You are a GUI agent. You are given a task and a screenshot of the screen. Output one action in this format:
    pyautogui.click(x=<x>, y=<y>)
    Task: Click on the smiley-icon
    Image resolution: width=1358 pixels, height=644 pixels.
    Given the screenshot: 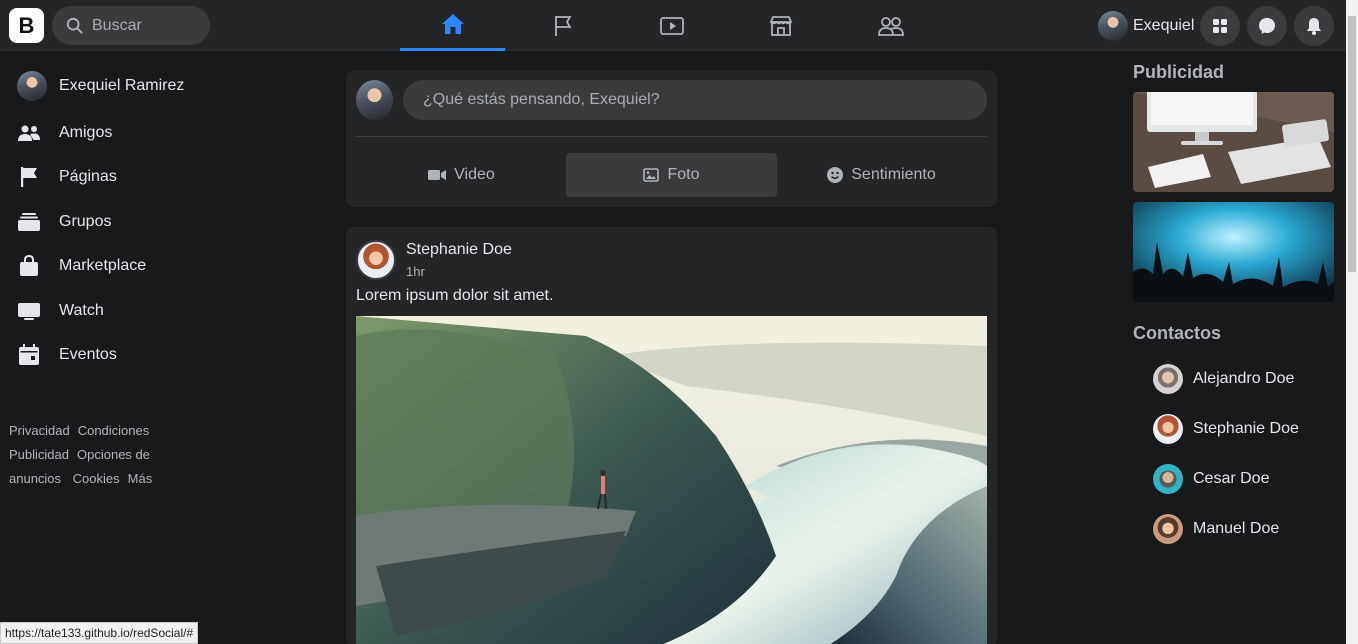 What is the action you would take?
    pyautogui.click(x=835, y=175)
    